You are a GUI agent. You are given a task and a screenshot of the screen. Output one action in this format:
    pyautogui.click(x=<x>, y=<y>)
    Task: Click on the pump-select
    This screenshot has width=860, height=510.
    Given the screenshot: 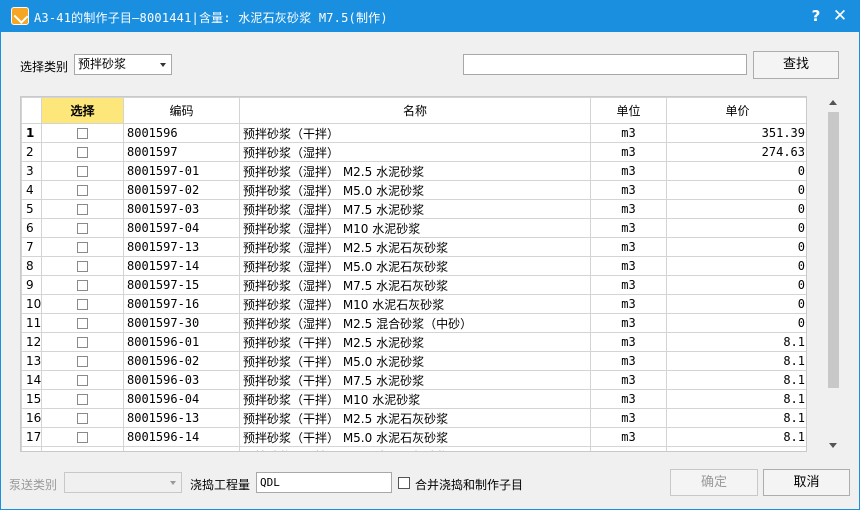 What is the action you would take?
    pyautogui.click(x=123, y=482)
    